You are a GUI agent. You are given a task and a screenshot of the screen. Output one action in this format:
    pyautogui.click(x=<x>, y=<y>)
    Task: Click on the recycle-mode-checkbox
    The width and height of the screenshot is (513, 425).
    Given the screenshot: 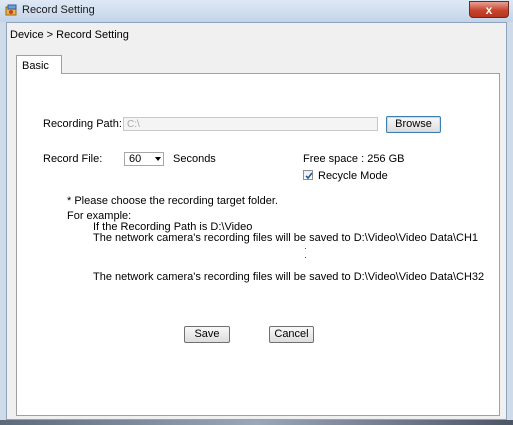 What is the action you would take?
    pyautogui.click(x=308, y=175)
    